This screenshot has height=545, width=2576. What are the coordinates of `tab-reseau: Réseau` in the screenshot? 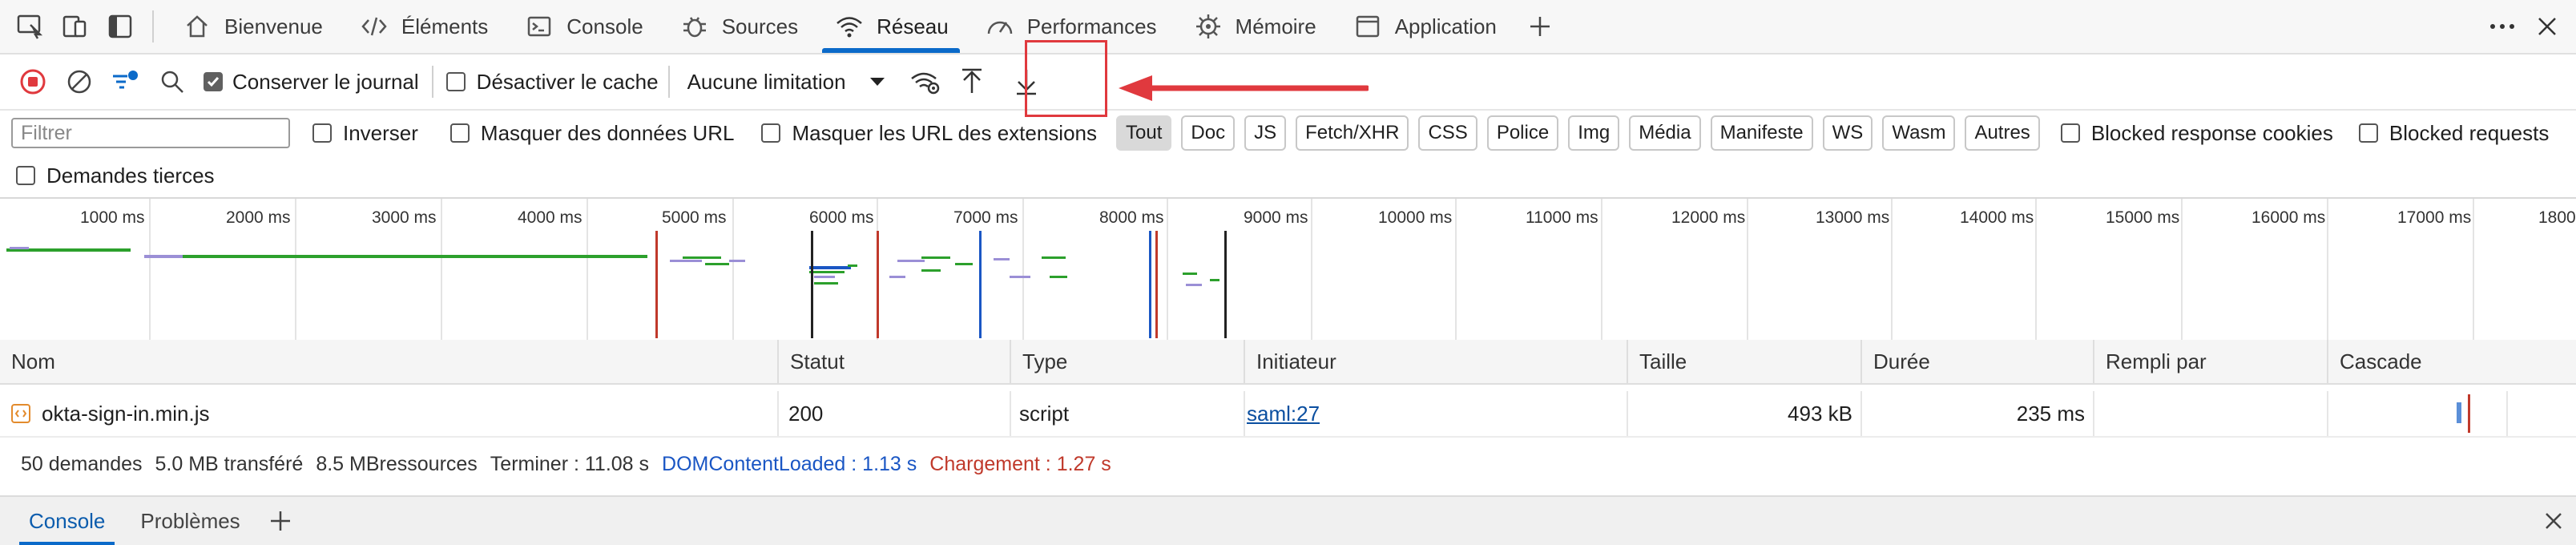 It's located at (891, 27).